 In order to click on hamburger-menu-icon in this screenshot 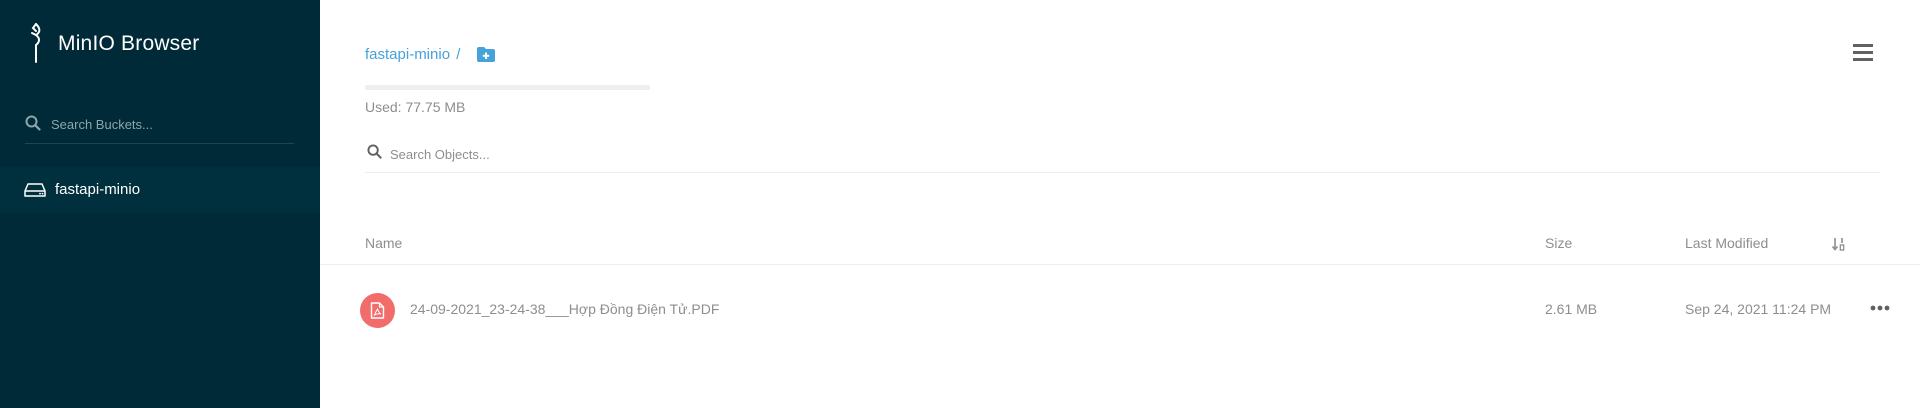, I will do `click(1863, 52)`.